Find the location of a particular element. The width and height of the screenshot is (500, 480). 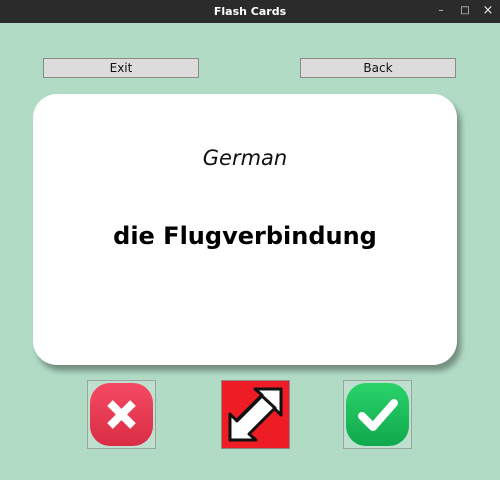

flip-arrows-icon is located at coordinates (255, 414).